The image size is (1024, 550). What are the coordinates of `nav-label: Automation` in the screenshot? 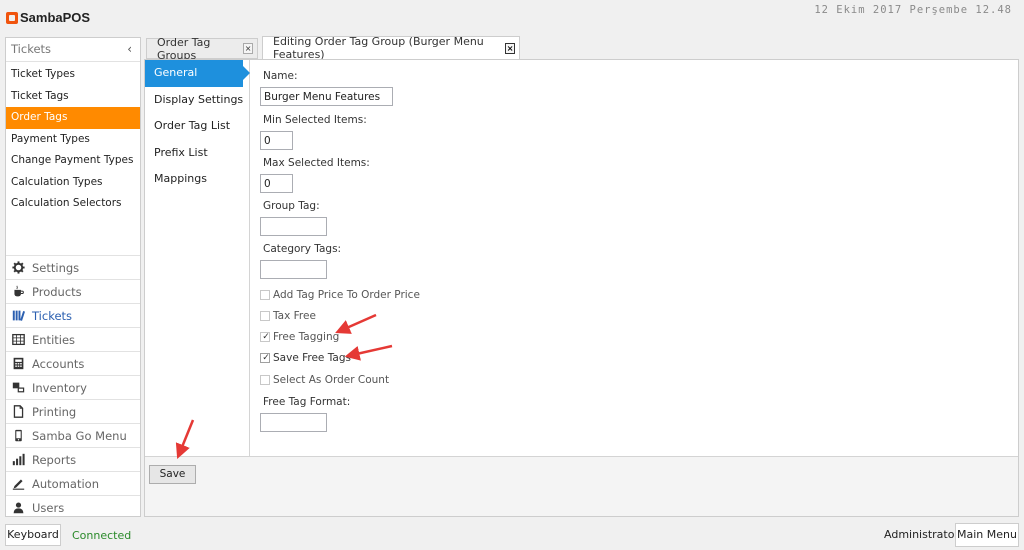 It's located at (65, 483).